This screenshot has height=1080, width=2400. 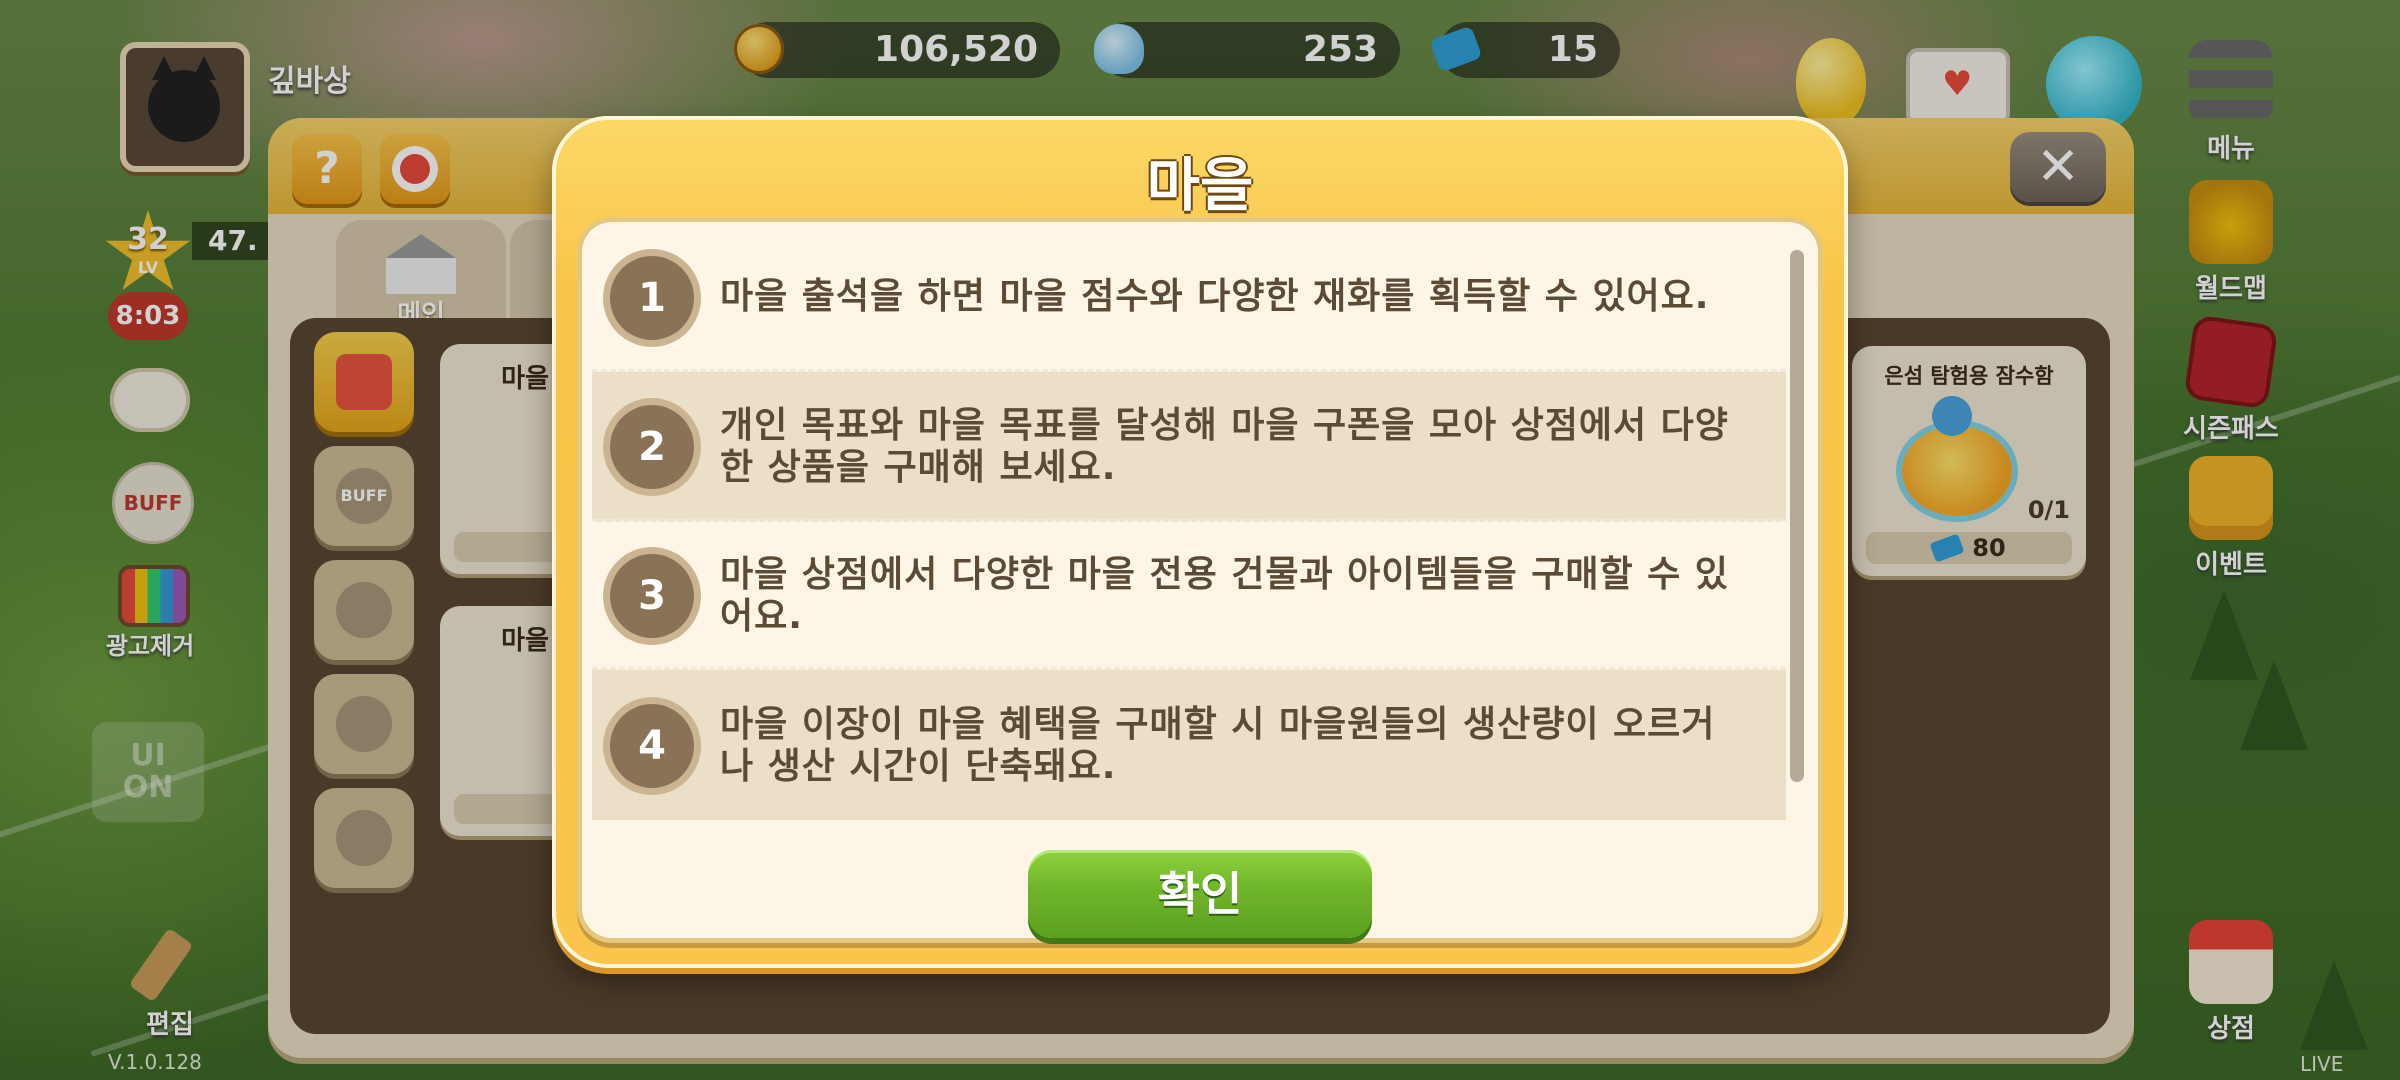 I want to click on item-number-badge: 2, so click(x=652, y=447).